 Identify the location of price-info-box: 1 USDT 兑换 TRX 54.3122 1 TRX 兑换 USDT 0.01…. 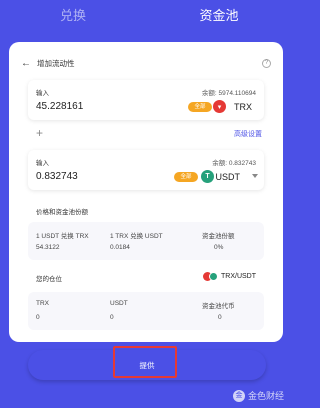
(146, 241).